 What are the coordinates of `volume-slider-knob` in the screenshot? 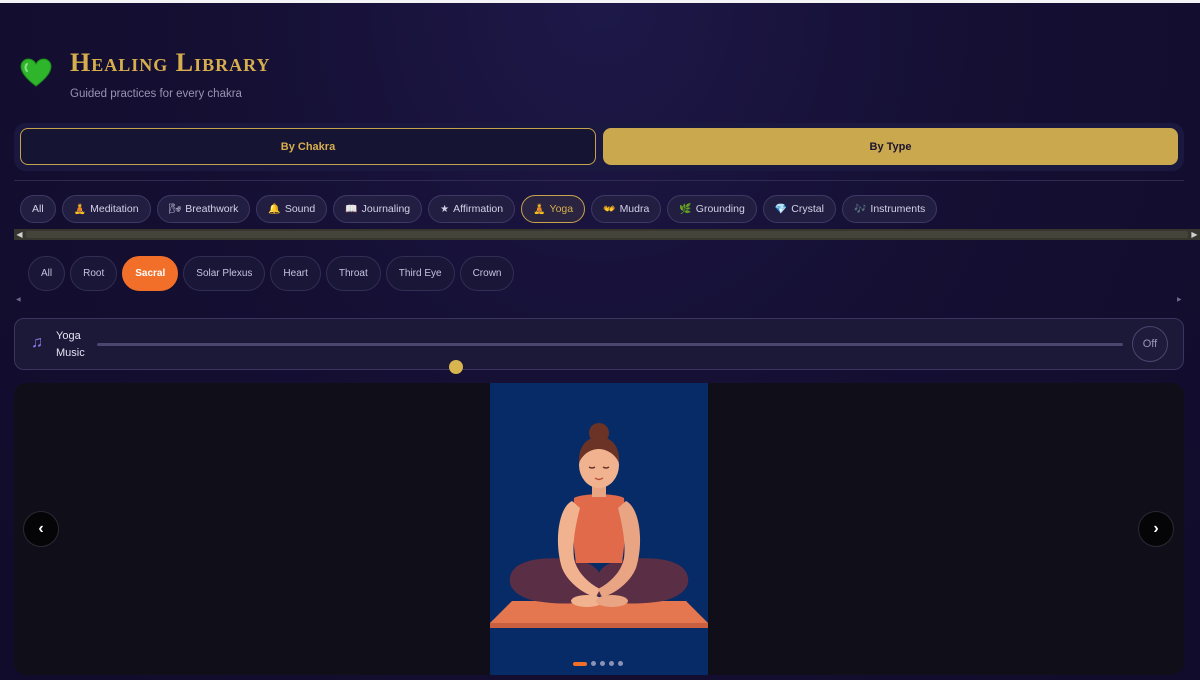 It's located at (456, 367).